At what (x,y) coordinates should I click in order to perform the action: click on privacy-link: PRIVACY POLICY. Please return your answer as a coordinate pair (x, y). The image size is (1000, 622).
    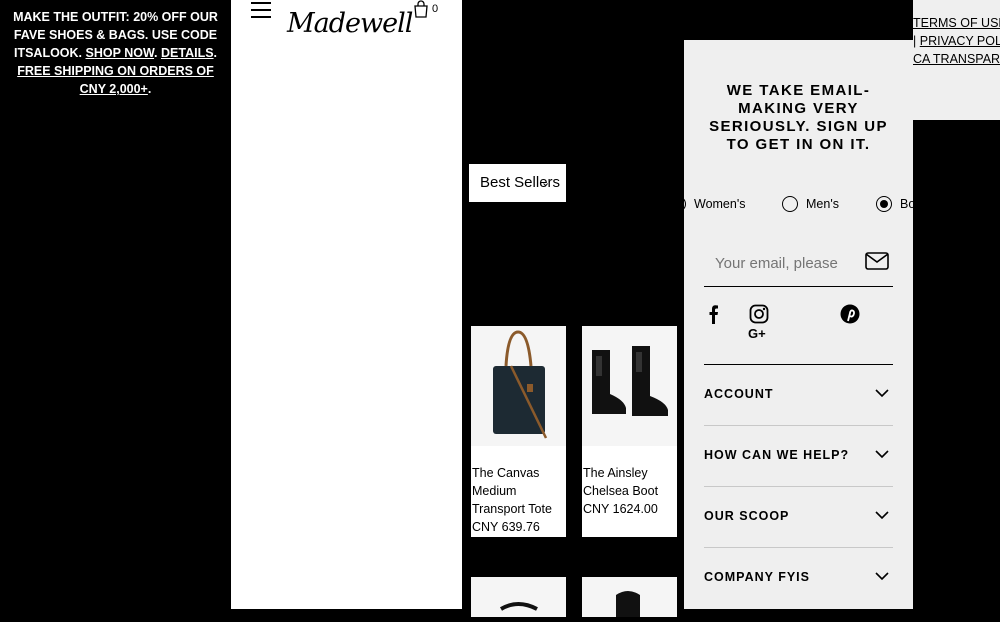
    Looking at the image, I should click on (960, 41).